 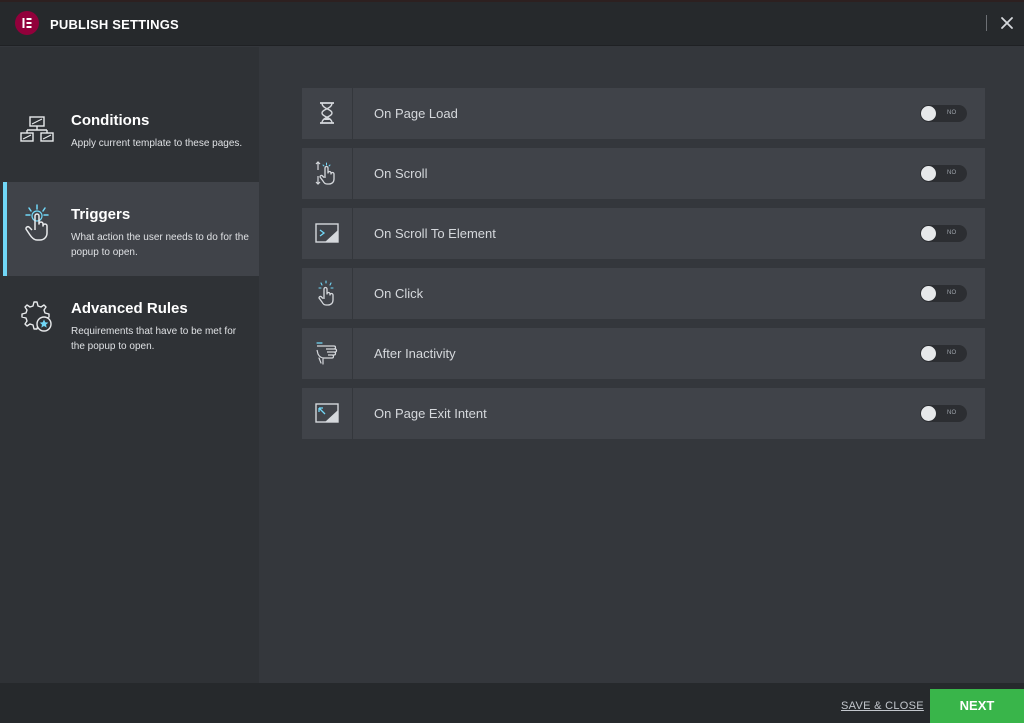 I want to click on trigger-label: On Page Load, so click(x=416, y=113).